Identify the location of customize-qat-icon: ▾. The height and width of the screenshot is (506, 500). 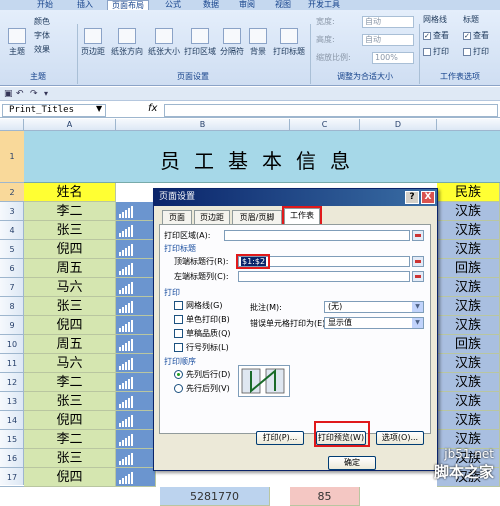
(46, 93).